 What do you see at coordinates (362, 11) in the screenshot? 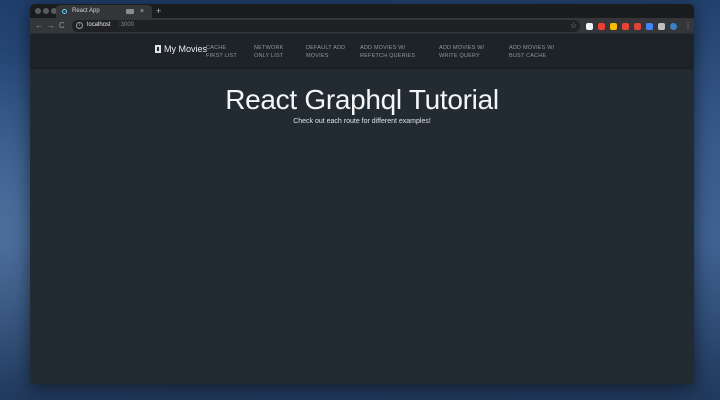
I see `browser-tab-strip: React App × +` at bounding box center [362, 11].